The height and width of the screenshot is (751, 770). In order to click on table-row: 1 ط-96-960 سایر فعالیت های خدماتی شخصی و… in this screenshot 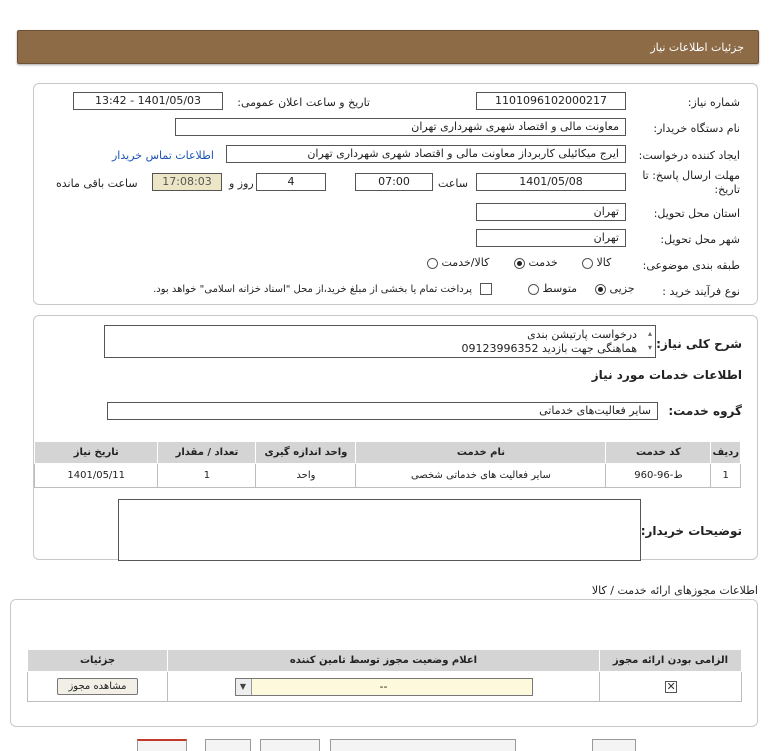, I will do `click(387, 475)`.